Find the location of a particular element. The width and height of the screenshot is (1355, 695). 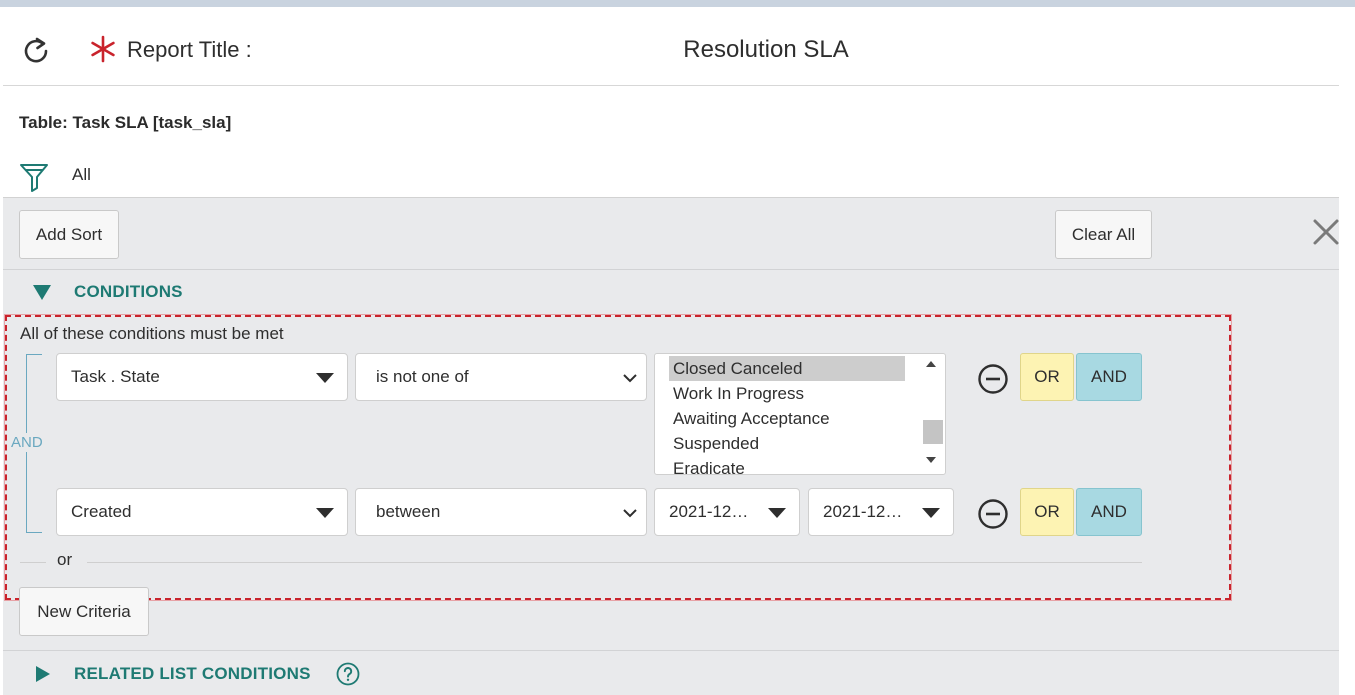

conditions-section-label: CONDITIONS is located at coordinates (128, 291).